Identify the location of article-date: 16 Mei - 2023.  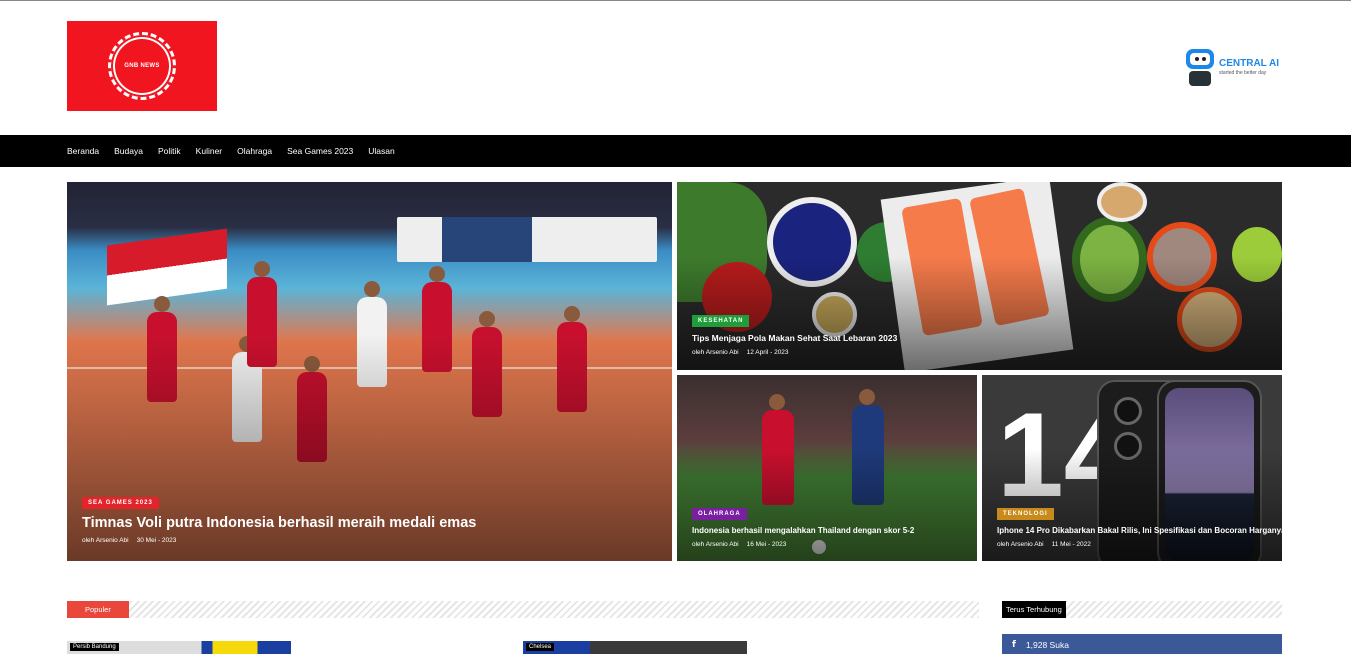
(766, 544).